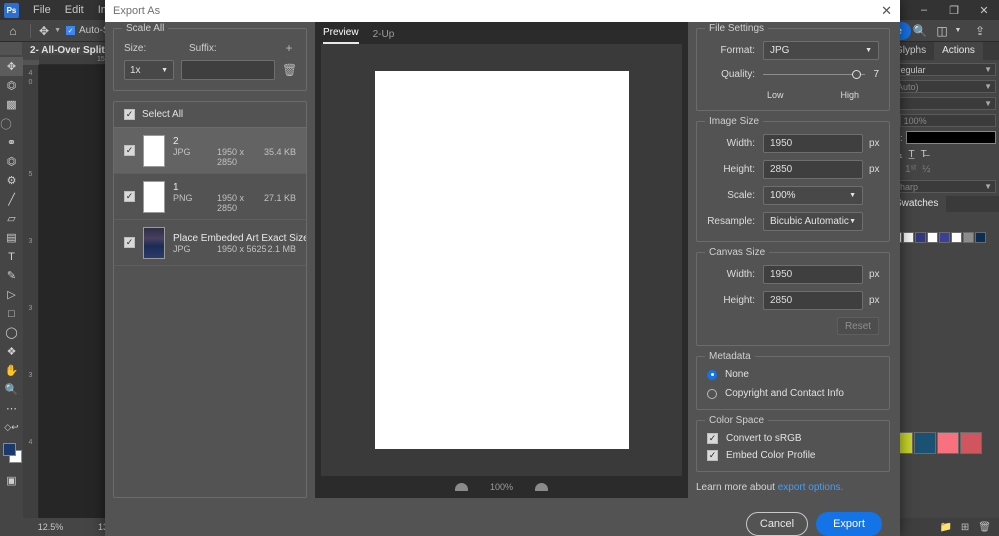  What do you see at coordinates (950, 137) in the screenshot?
I see `text-color-swatch` at bounding box center [950, 137].